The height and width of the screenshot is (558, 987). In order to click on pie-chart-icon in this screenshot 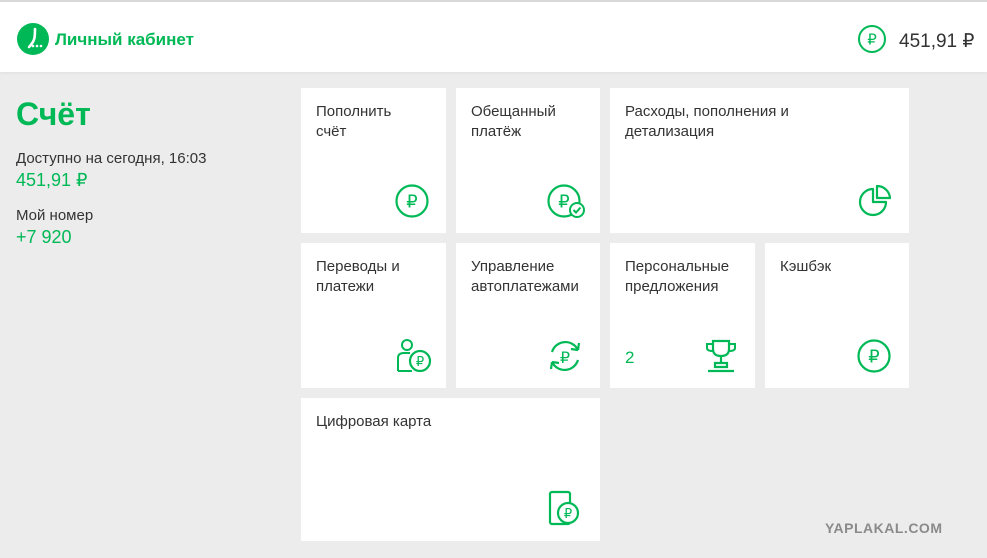, I will do `click(875, 200)`.